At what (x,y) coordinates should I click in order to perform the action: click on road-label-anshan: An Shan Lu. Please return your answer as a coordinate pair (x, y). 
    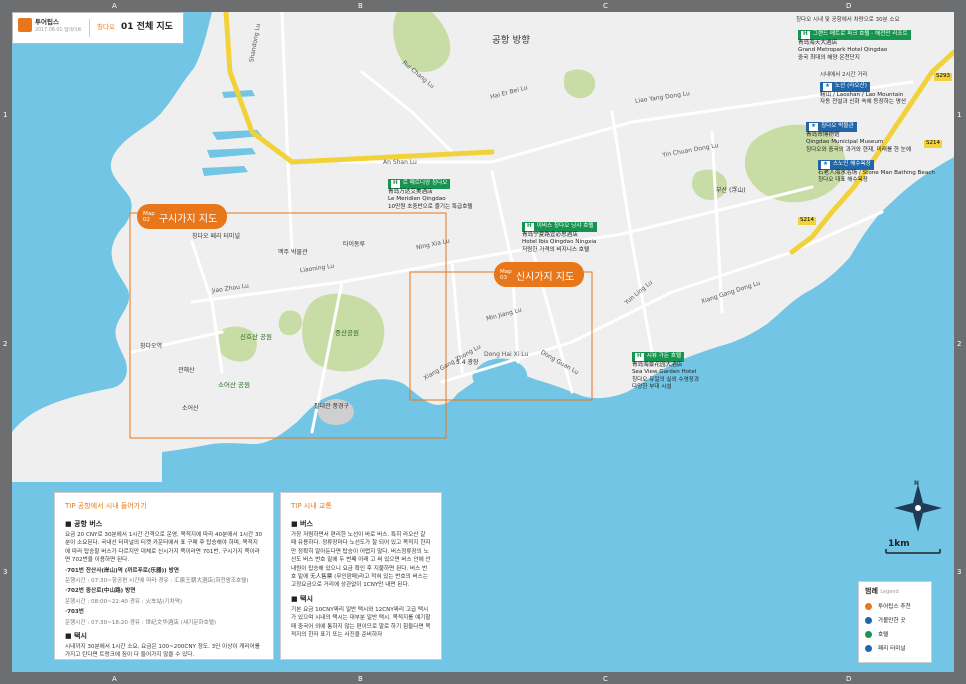
    Looking at the image, I should click on (400, 162).